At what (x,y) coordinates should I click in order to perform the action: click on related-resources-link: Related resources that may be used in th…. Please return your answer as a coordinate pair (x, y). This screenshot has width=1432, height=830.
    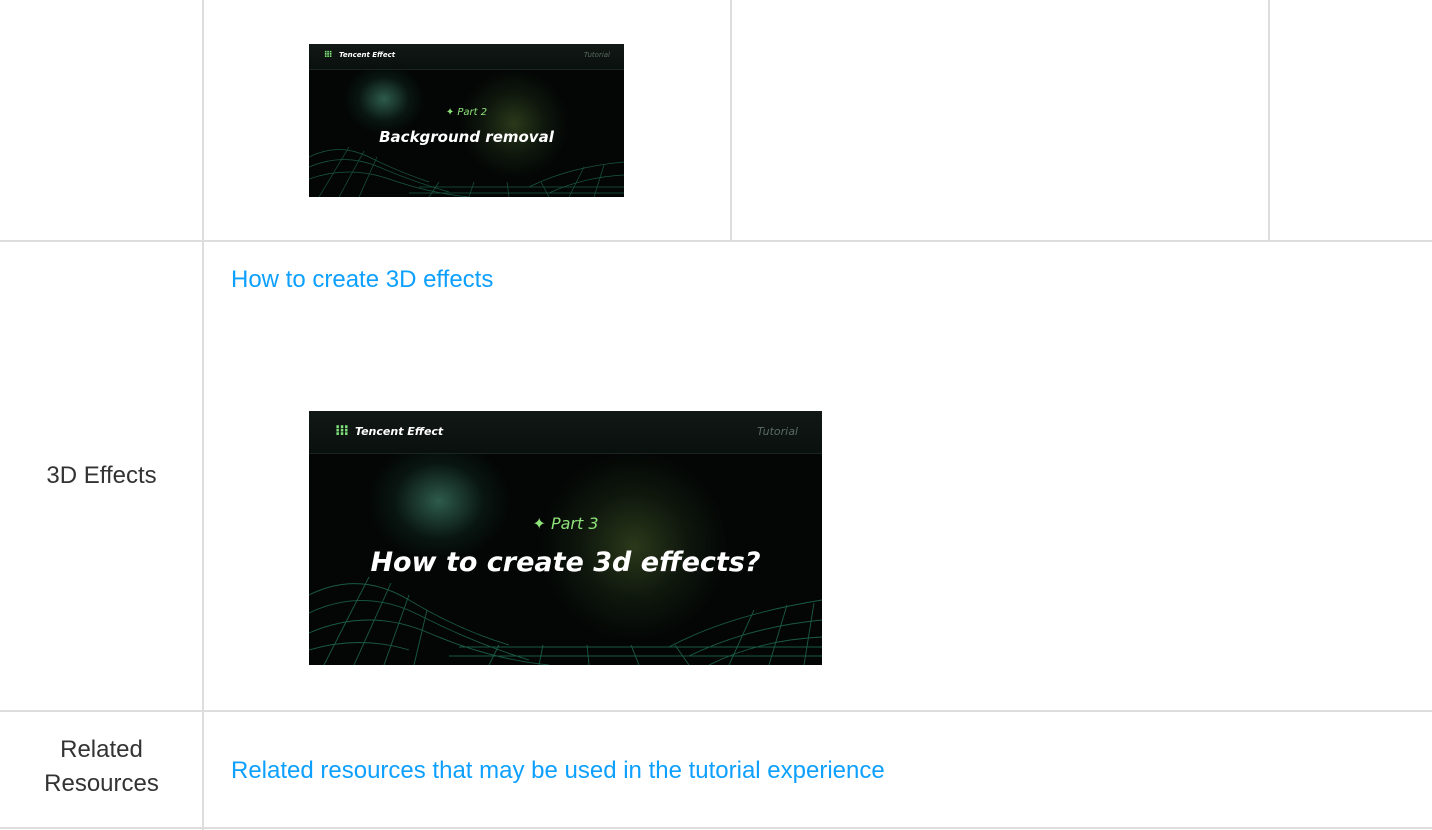
    Looking at the image, I should click on (558, 771).